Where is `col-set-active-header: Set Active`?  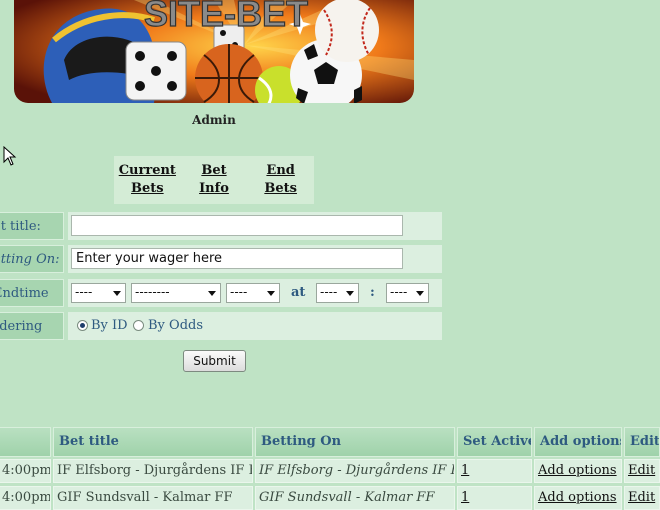 col-set-active-header: Set Active is located at coordinates (494, 442).